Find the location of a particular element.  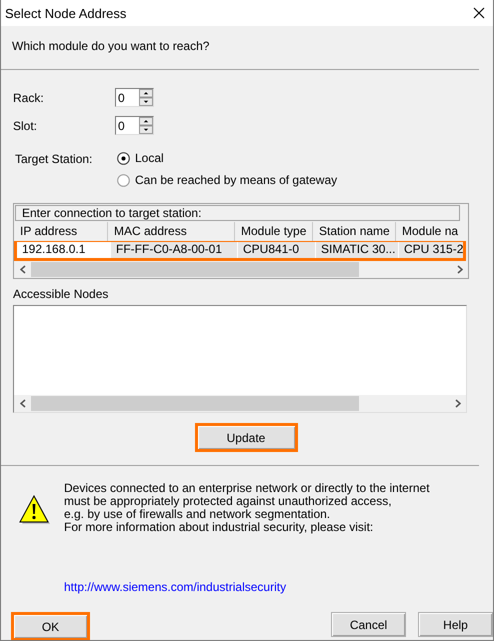

security-notice-text: Devices connected to an enterprise network or directly to the internet must be appropriately protected against unauthorized access, e.g. by use of firewalls and network segmentation. For more information about industrial security, please visit: is located at coordinates (247, 508).